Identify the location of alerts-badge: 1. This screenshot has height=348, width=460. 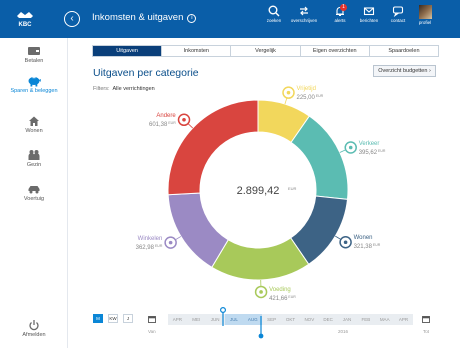
(343, 7).